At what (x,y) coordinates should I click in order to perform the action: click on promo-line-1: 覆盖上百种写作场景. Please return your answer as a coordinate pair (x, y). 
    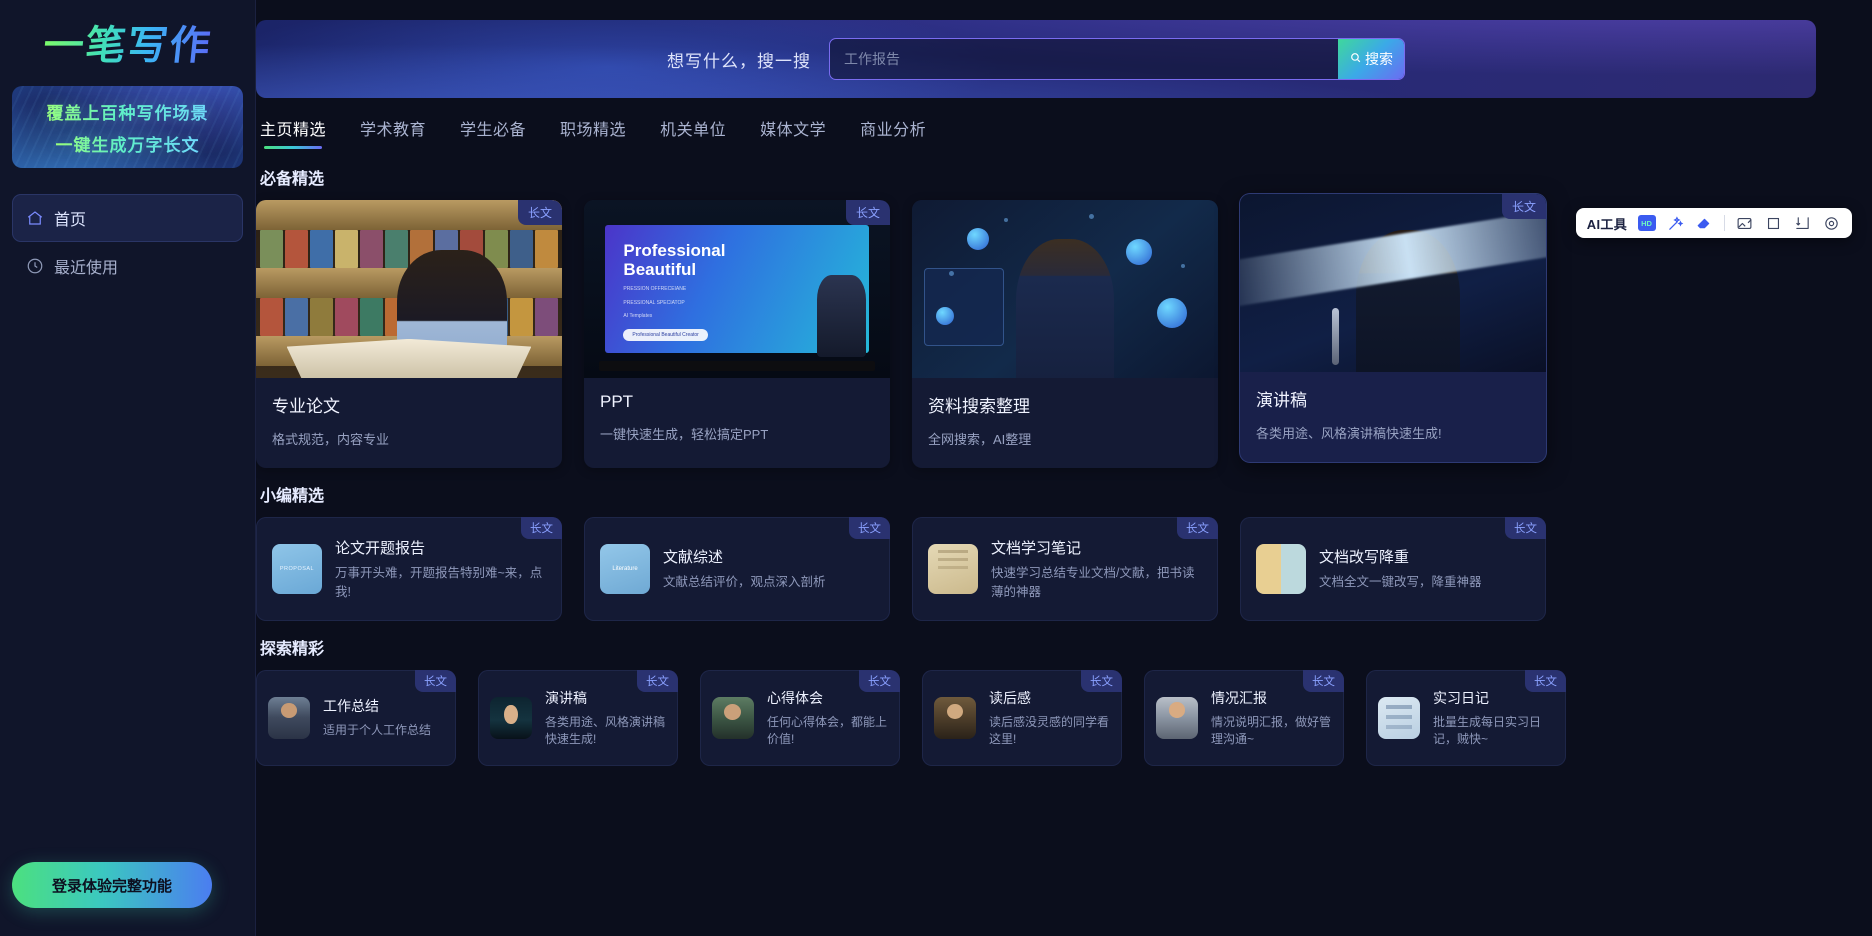
    Looking at the image, I should click on (128, 111).